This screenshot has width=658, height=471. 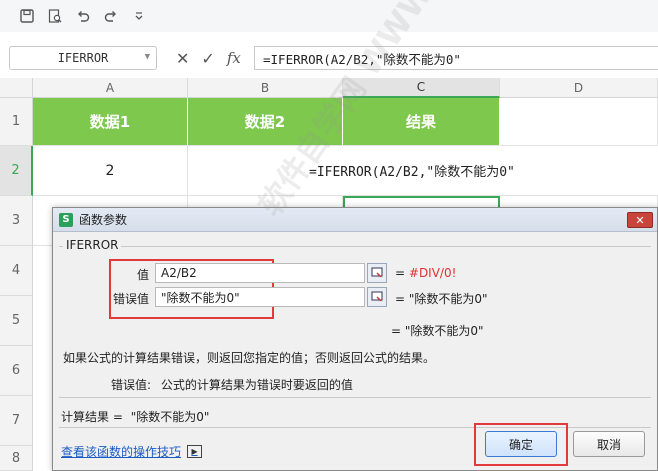 What do you see at coordinates (103, 220) in the screenshot?
I see `dialog-title: 函数参数` at bounding box center [103, 220].